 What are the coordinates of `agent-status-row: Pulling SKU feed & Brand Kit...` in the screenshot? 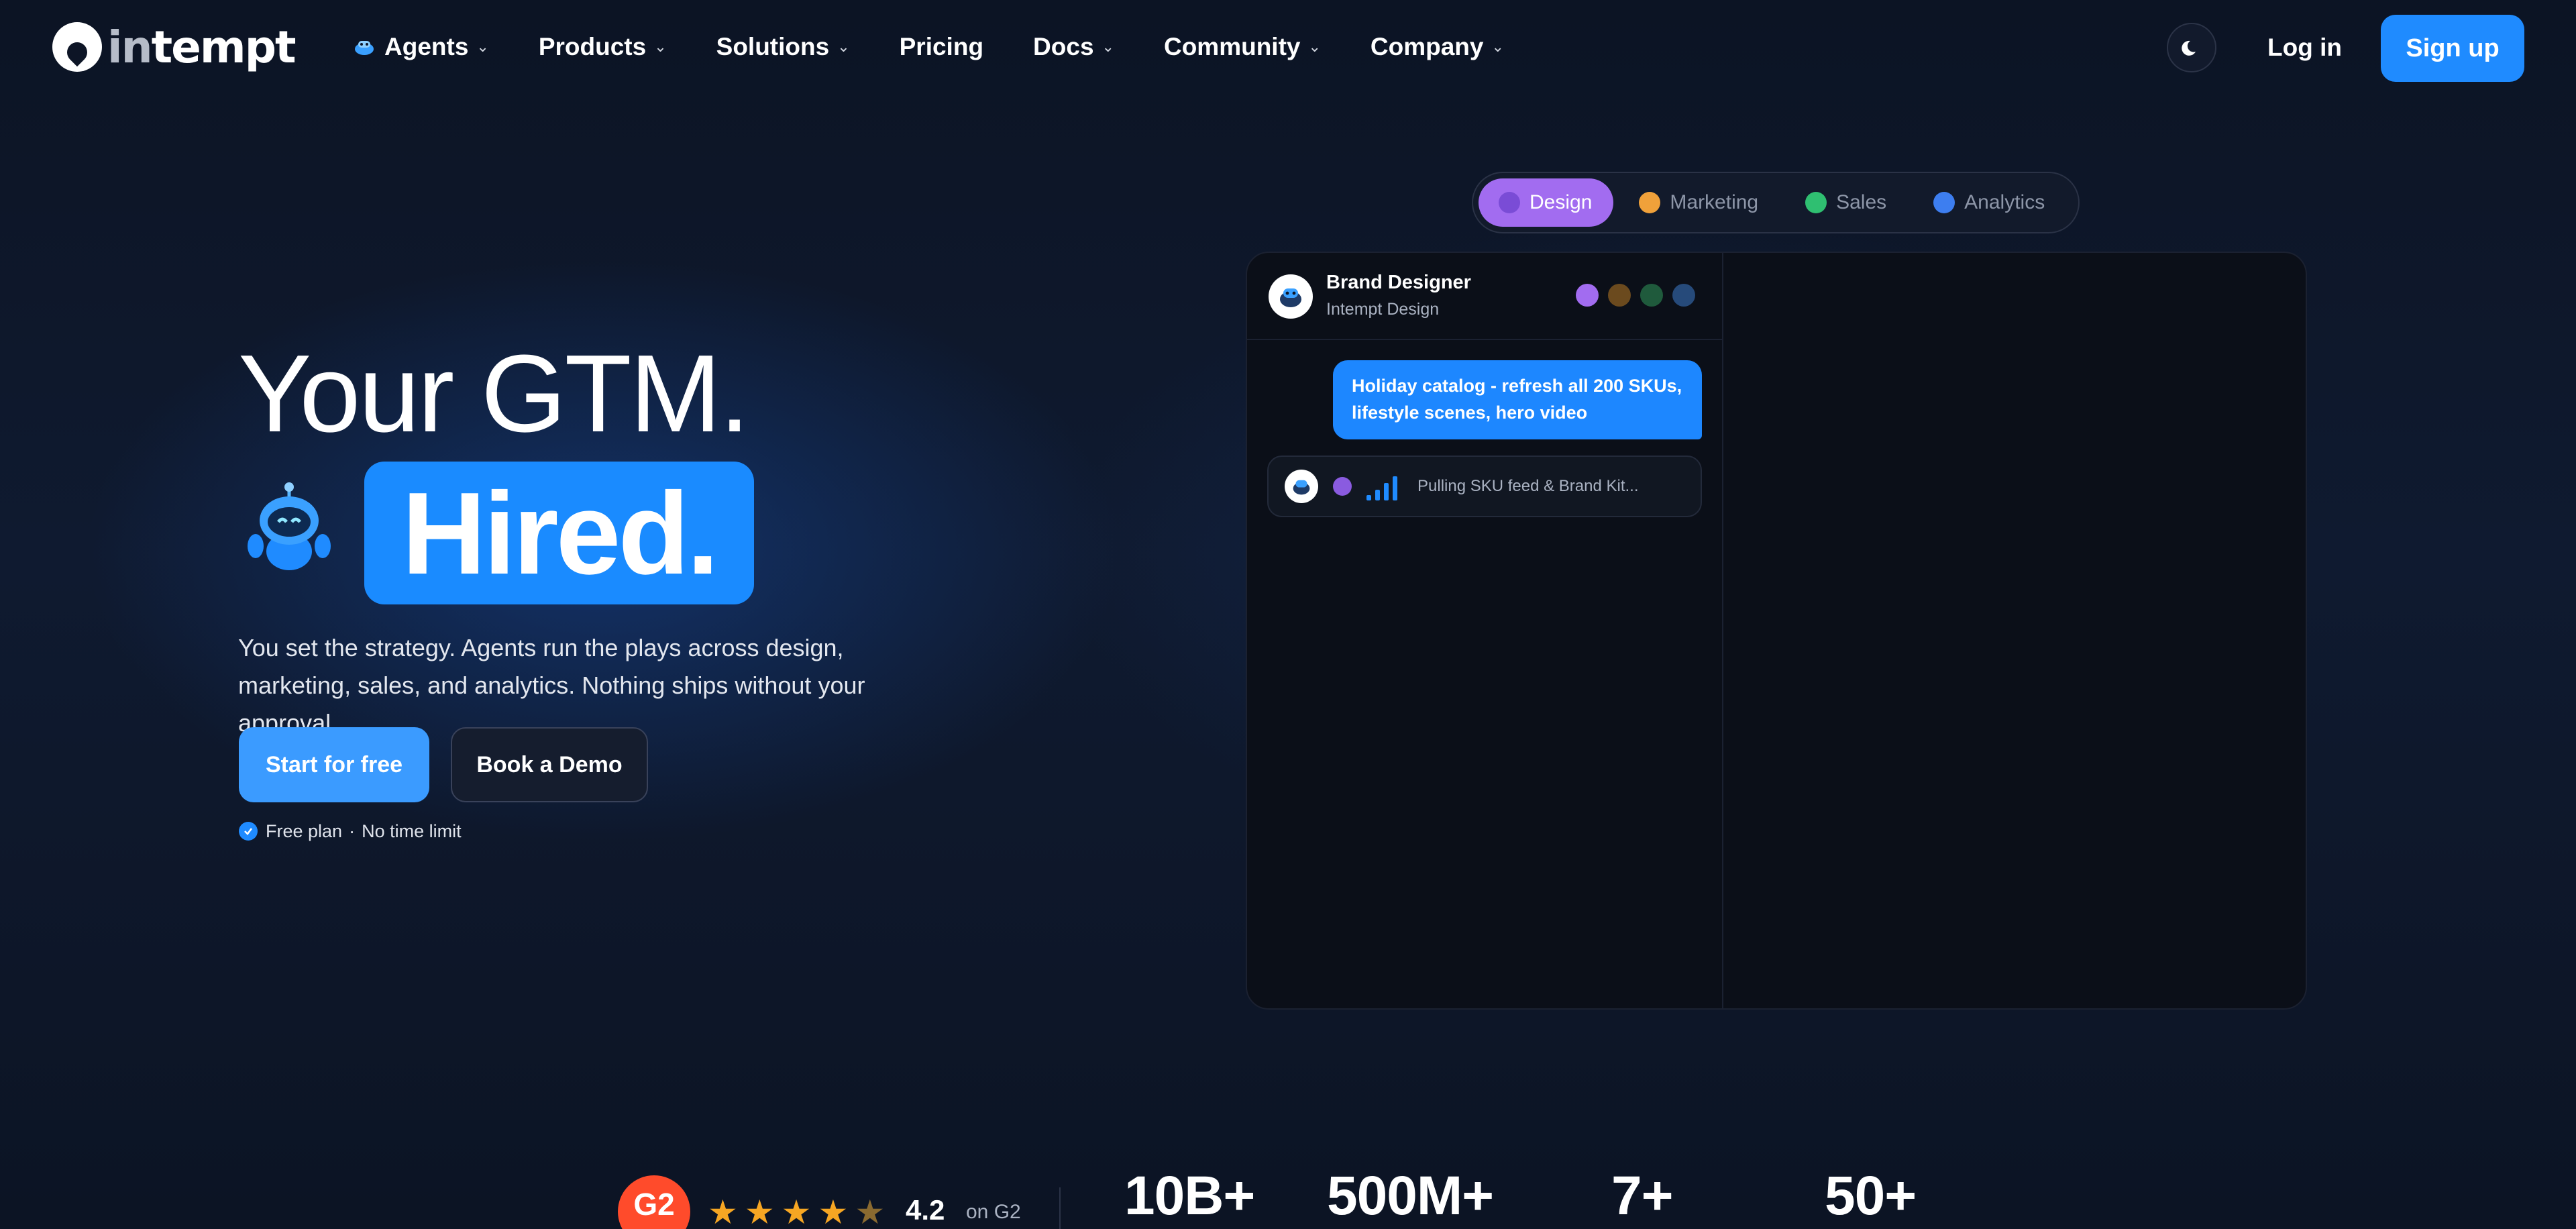 It's located at (1484, 487).